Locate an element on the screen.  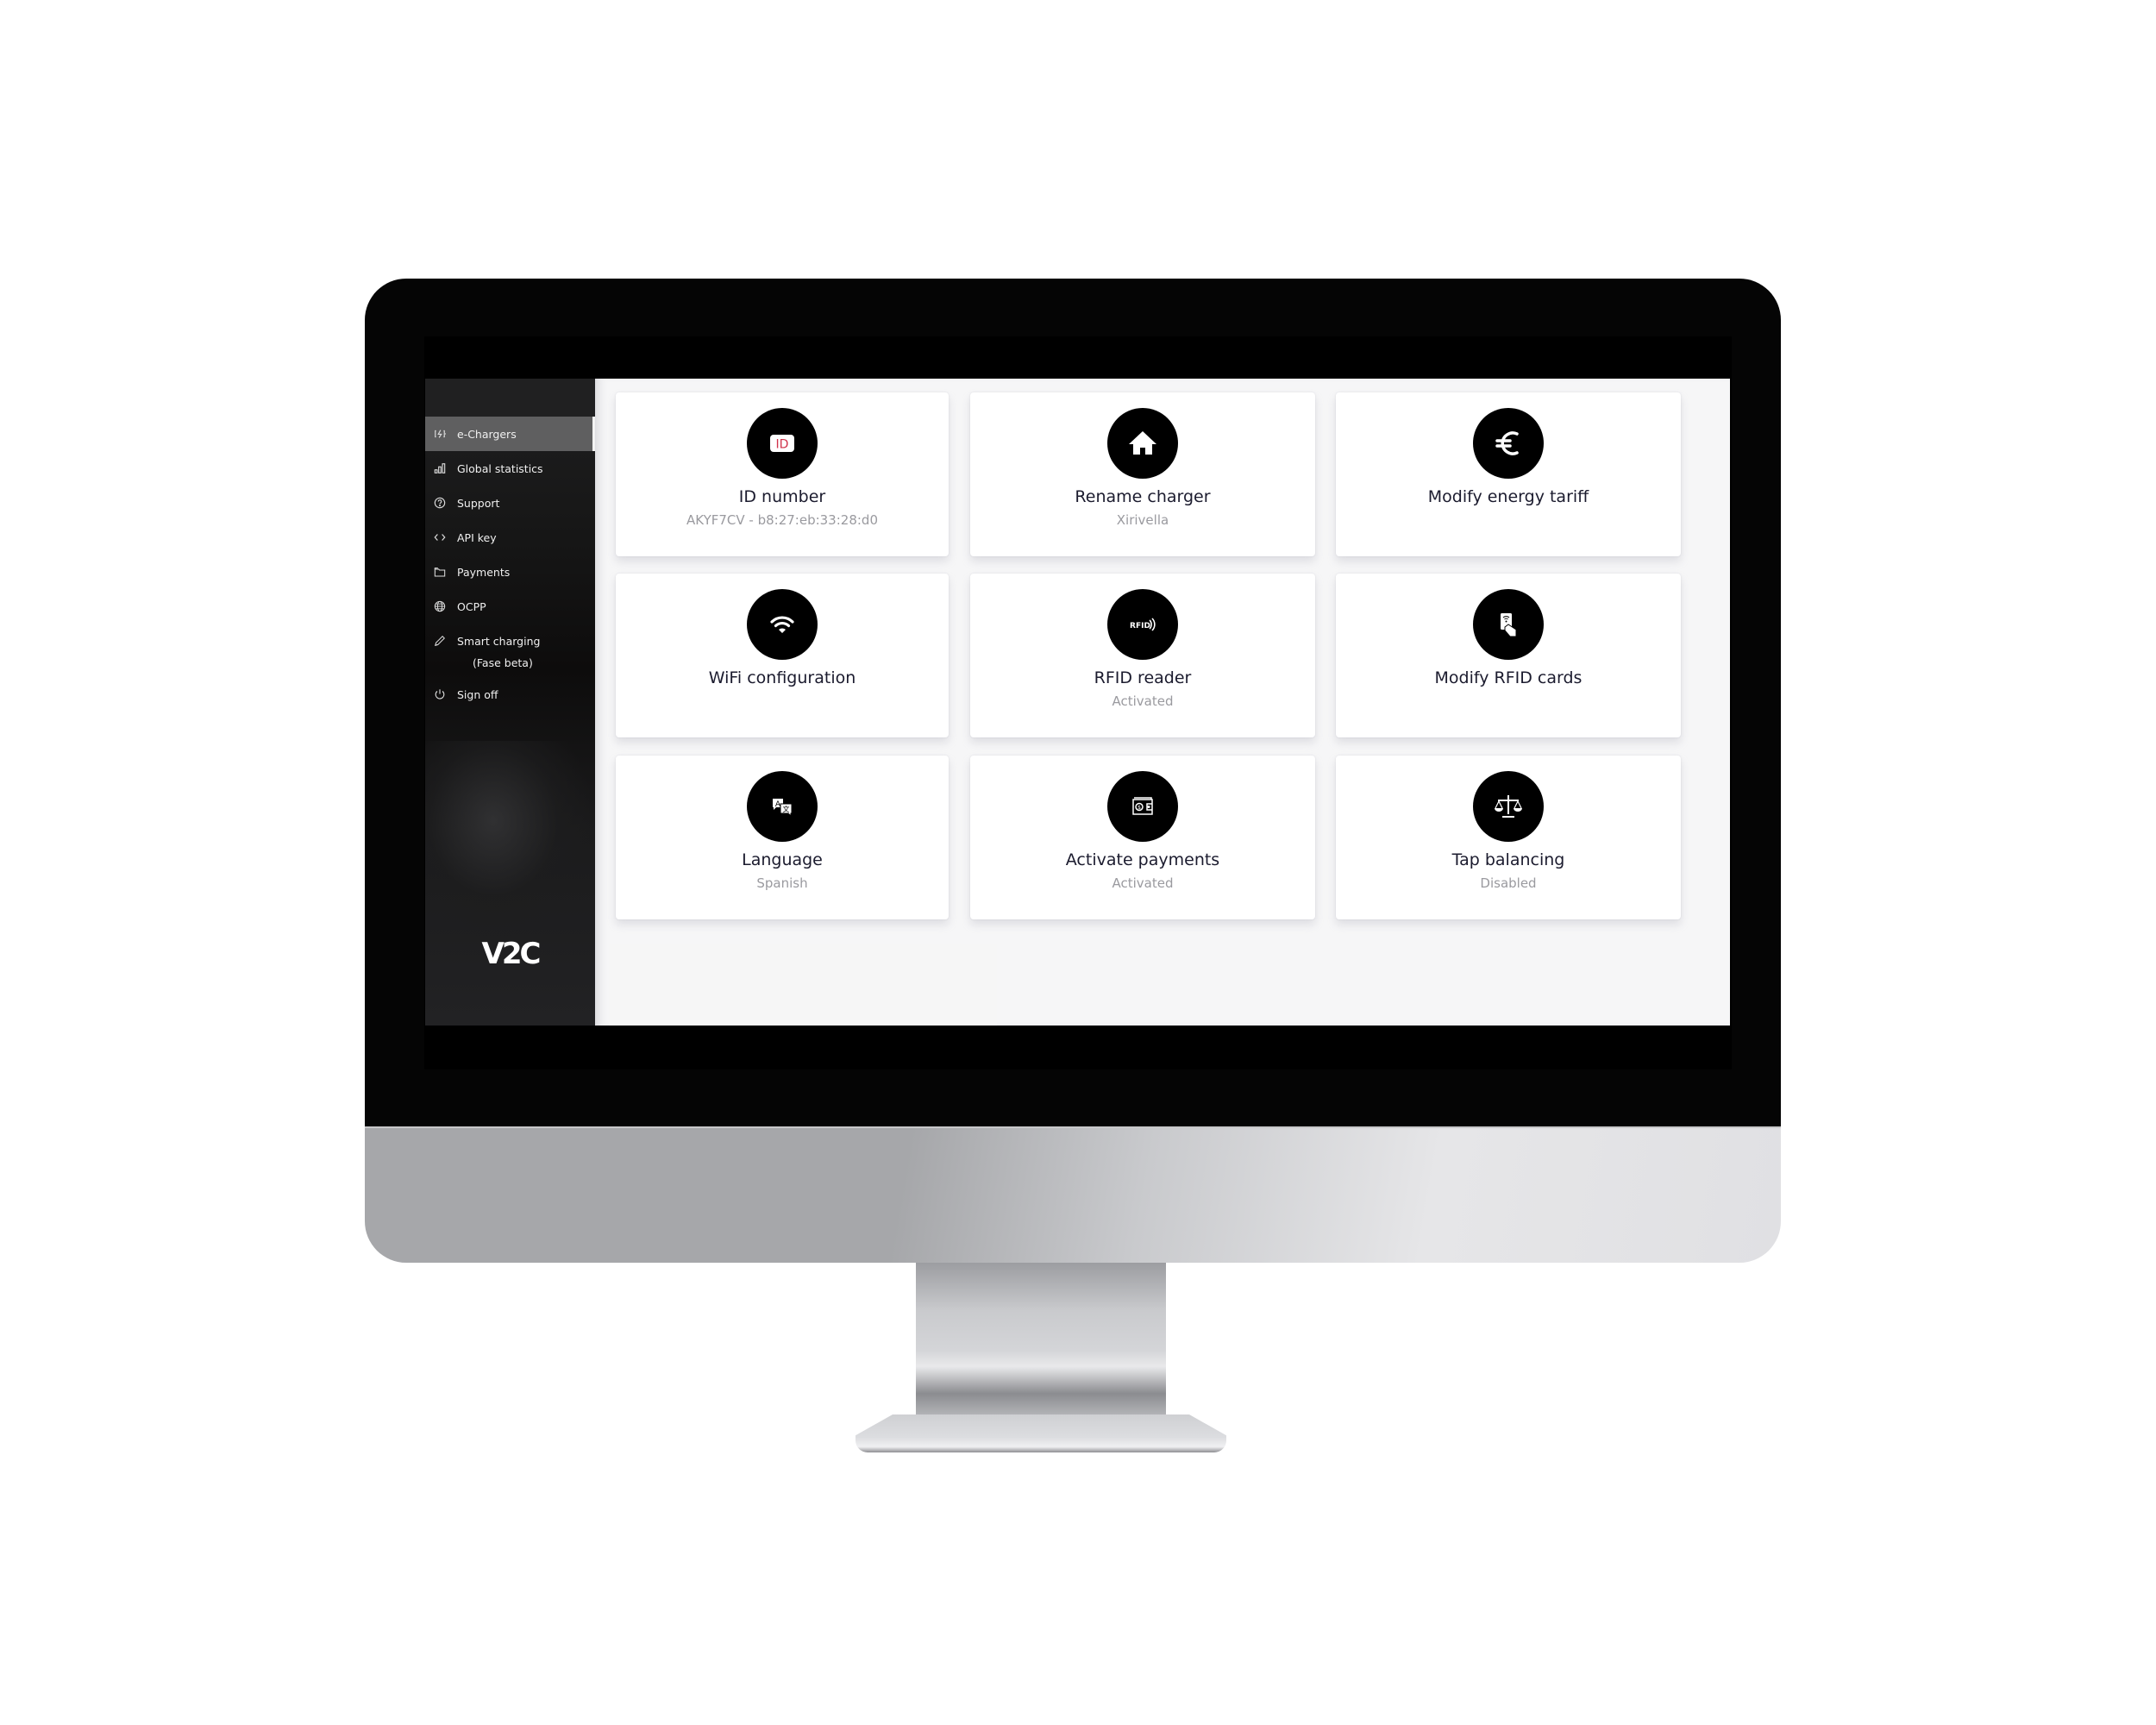
card-modify-energy-tariff: Modify energy tariff is located at coordinates (1508, 474).